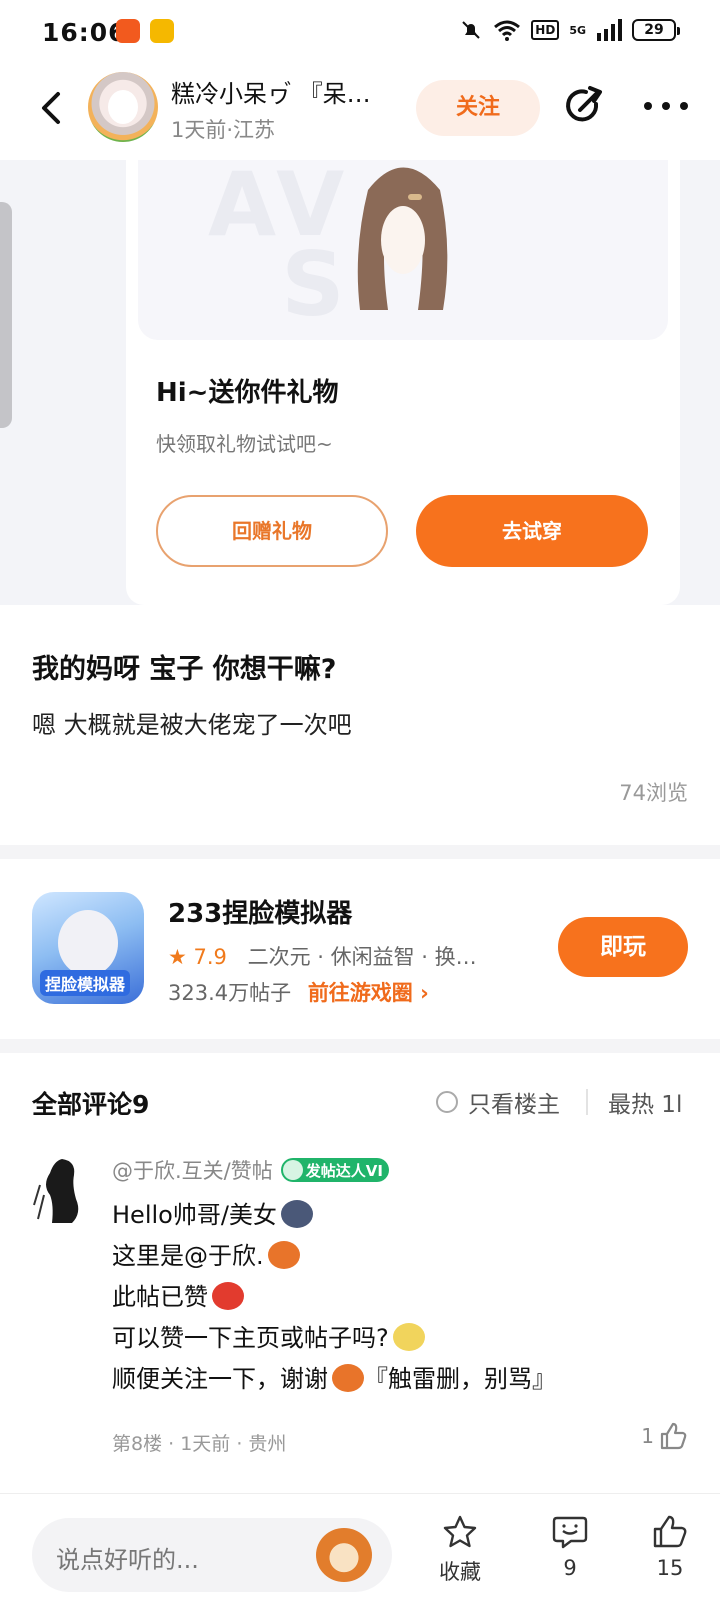 This screenshot has height=1612, width=720. Describe the element at coordinates (647, 1436) in the screenshot. I see `comment-like-count: 1` at that location.